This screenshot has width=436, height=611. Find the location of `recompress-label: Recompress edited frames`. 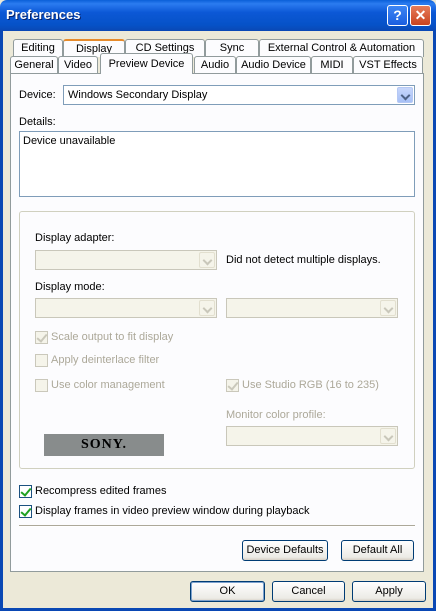

recompress-label: Recompress edited frames is located at coordinates (101, 491).